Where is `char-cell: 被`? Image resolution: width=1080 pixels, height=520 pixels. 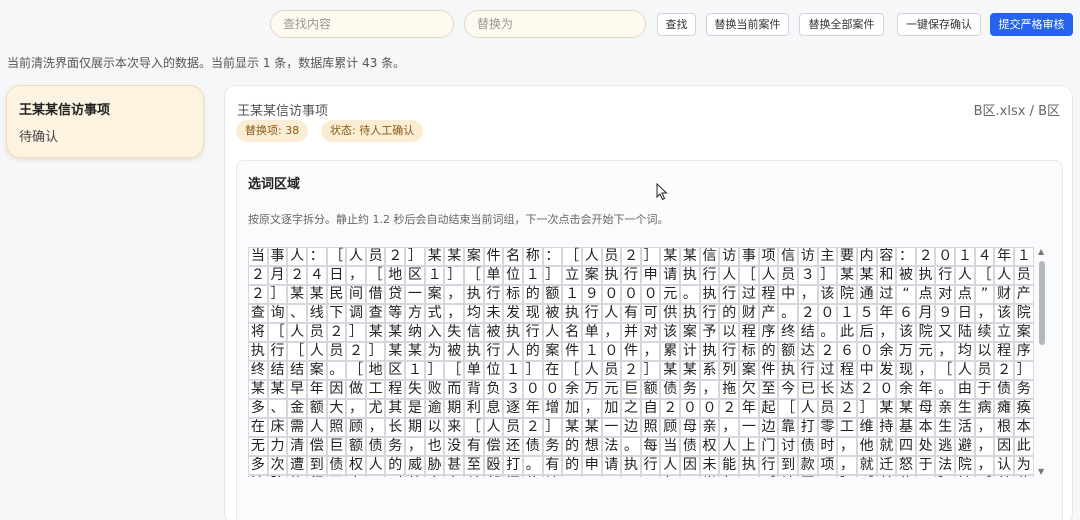 char-cell: 被 is located at coordinates (552, 313).